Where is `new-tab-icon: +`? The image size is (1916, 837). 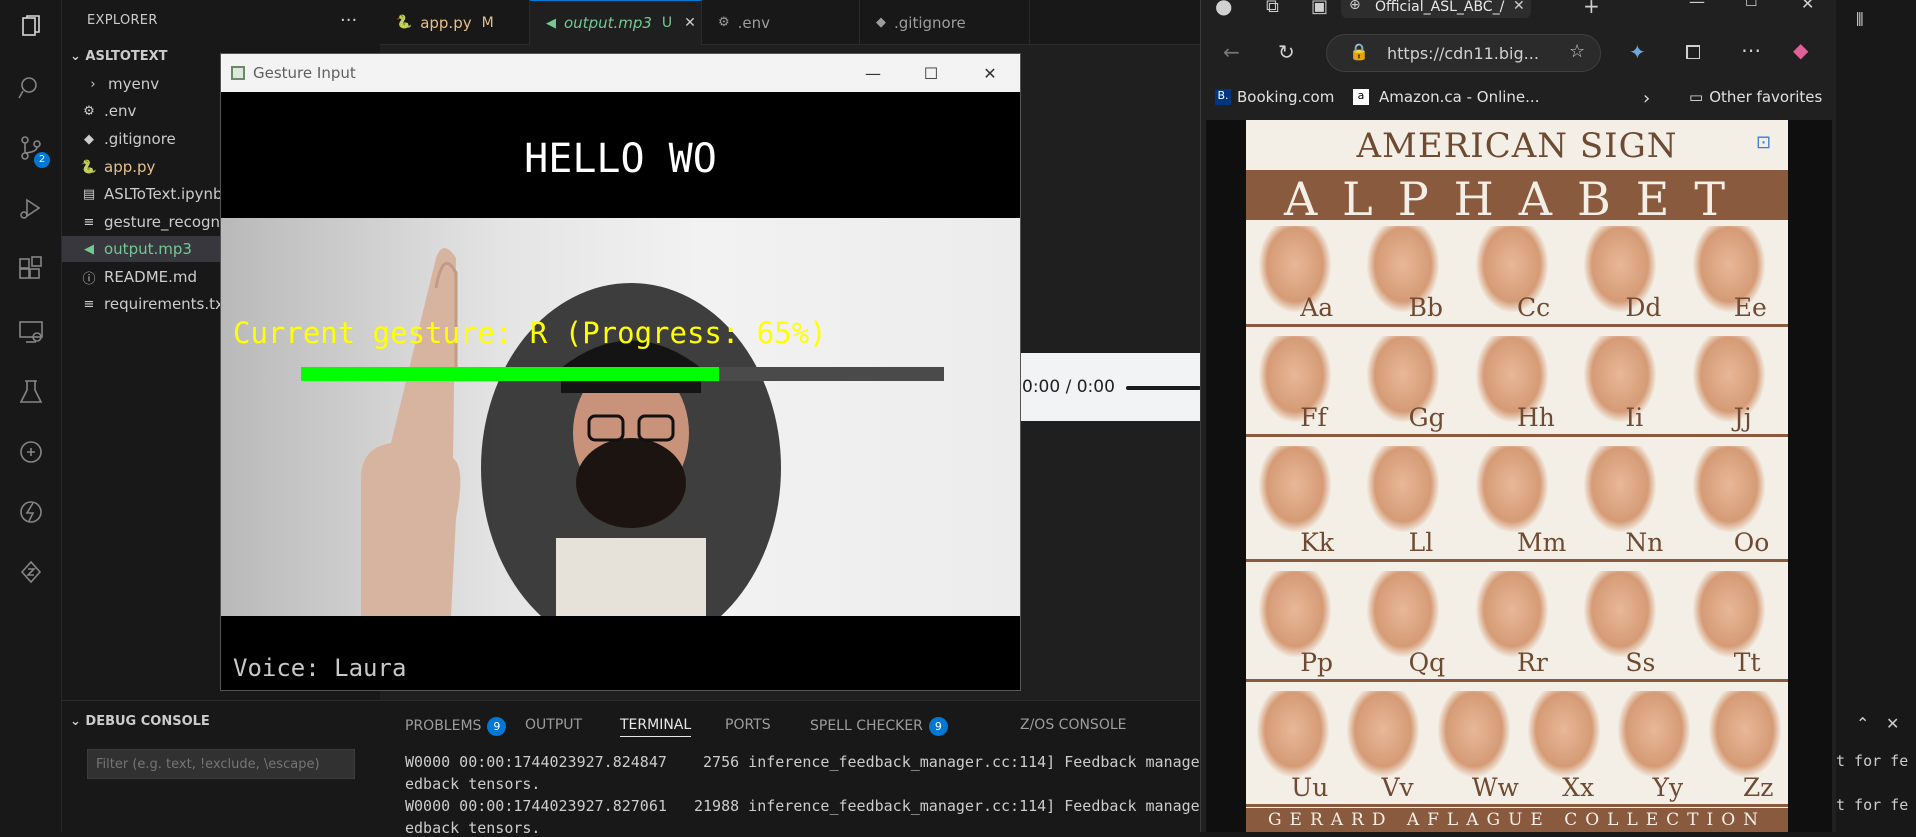 new-tab-icon: + is located at coordinates (1591, 9).